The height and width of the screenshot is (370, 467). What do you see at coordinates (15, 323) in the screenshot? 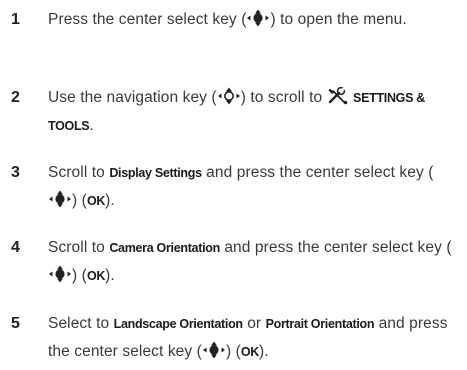
I see `step-number: 5` at bounding box center [15, 323].